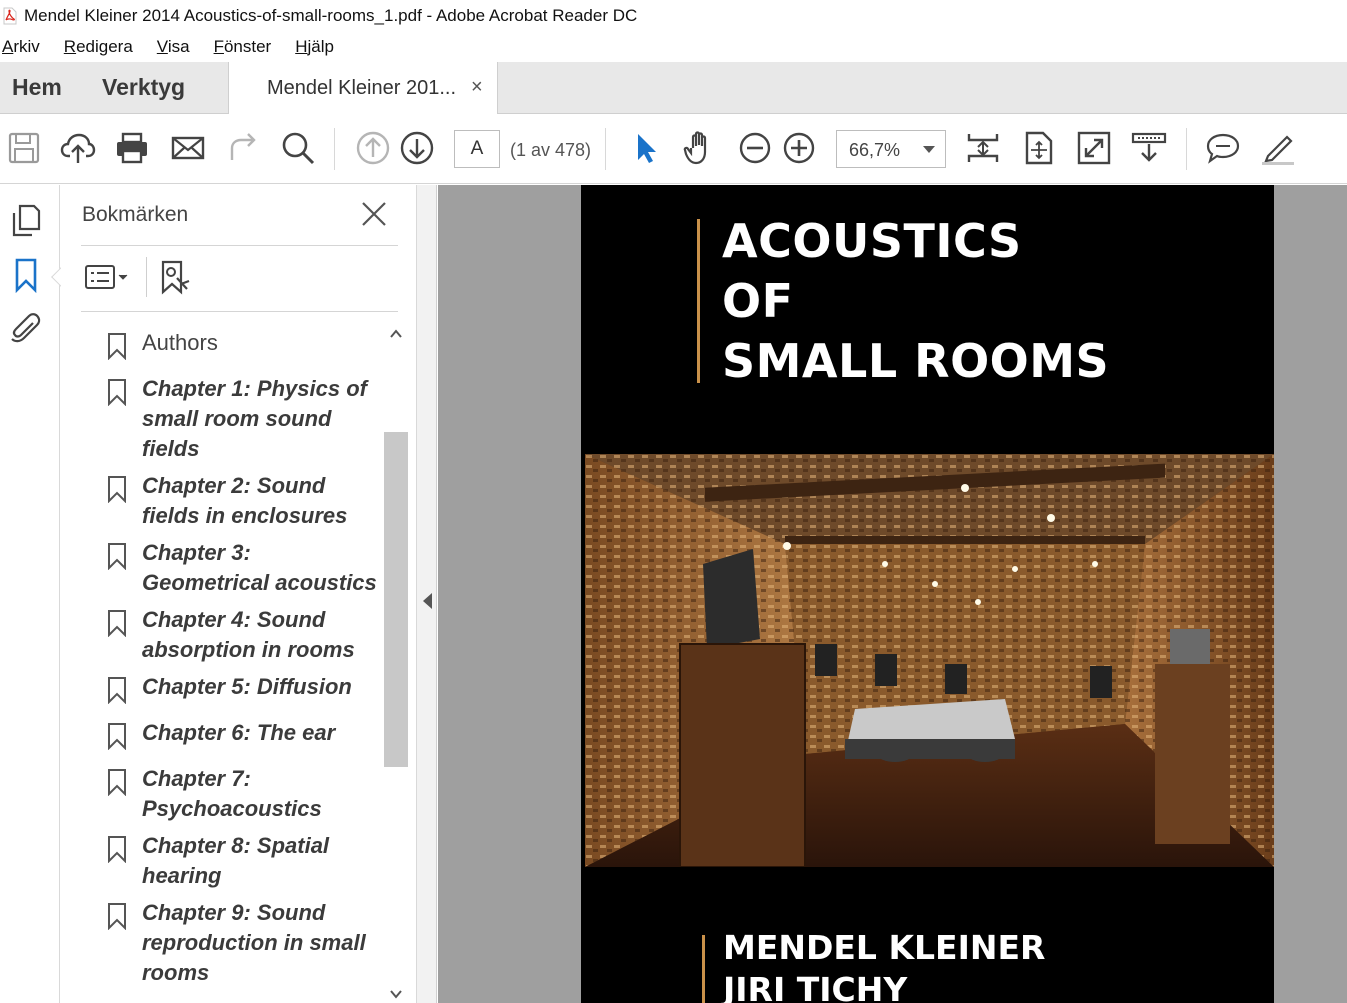  What do you see at coordinates (758, 301) in the screenshot?
I see `cover-title-line: OF` at bounding box center [758, 301].